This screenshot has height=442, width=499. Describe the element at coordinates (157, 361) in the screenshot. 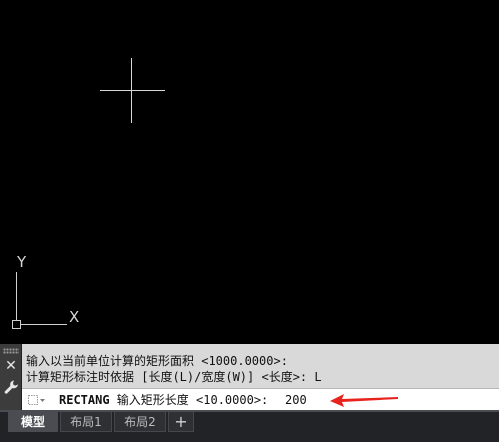

I see `history-line: 输入以当前单位计算的矩形面积 <1000.0000>:` at that location.